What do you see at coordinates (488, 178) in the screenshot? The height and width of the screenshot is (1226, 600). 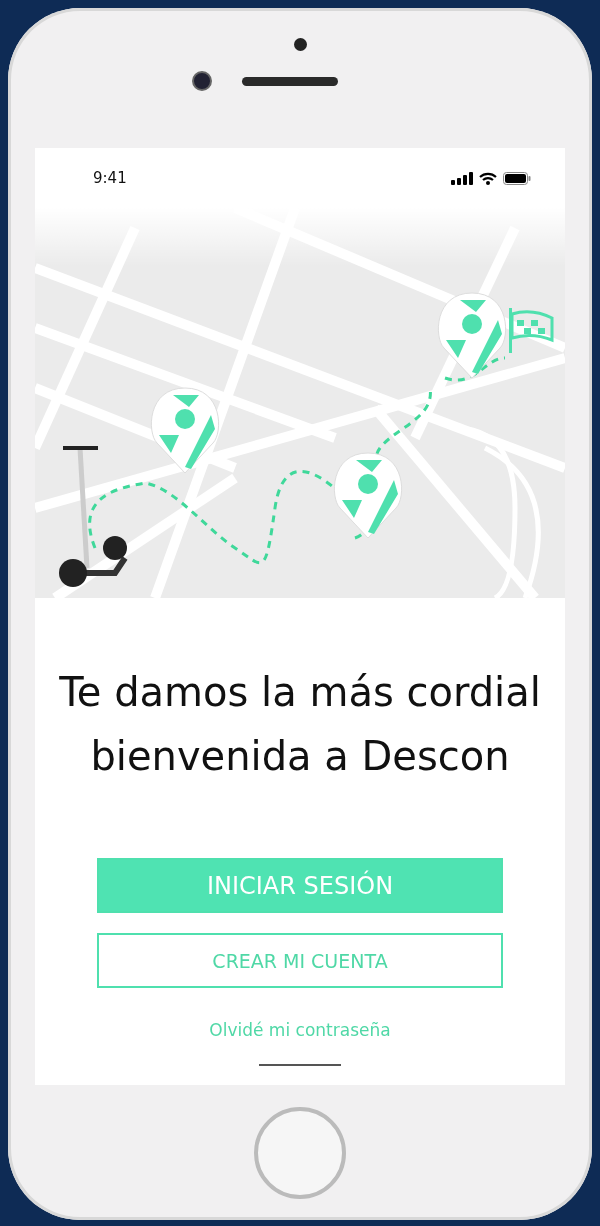 I see `wifi-icon` at bounding box center [488, 178].